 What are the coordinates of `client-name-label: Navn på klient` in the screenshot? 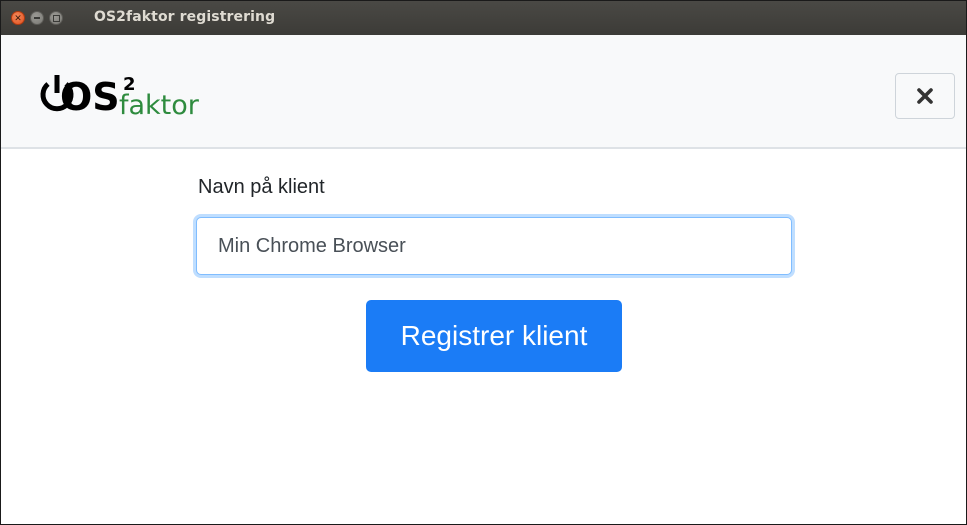 It's located at (261, 187).